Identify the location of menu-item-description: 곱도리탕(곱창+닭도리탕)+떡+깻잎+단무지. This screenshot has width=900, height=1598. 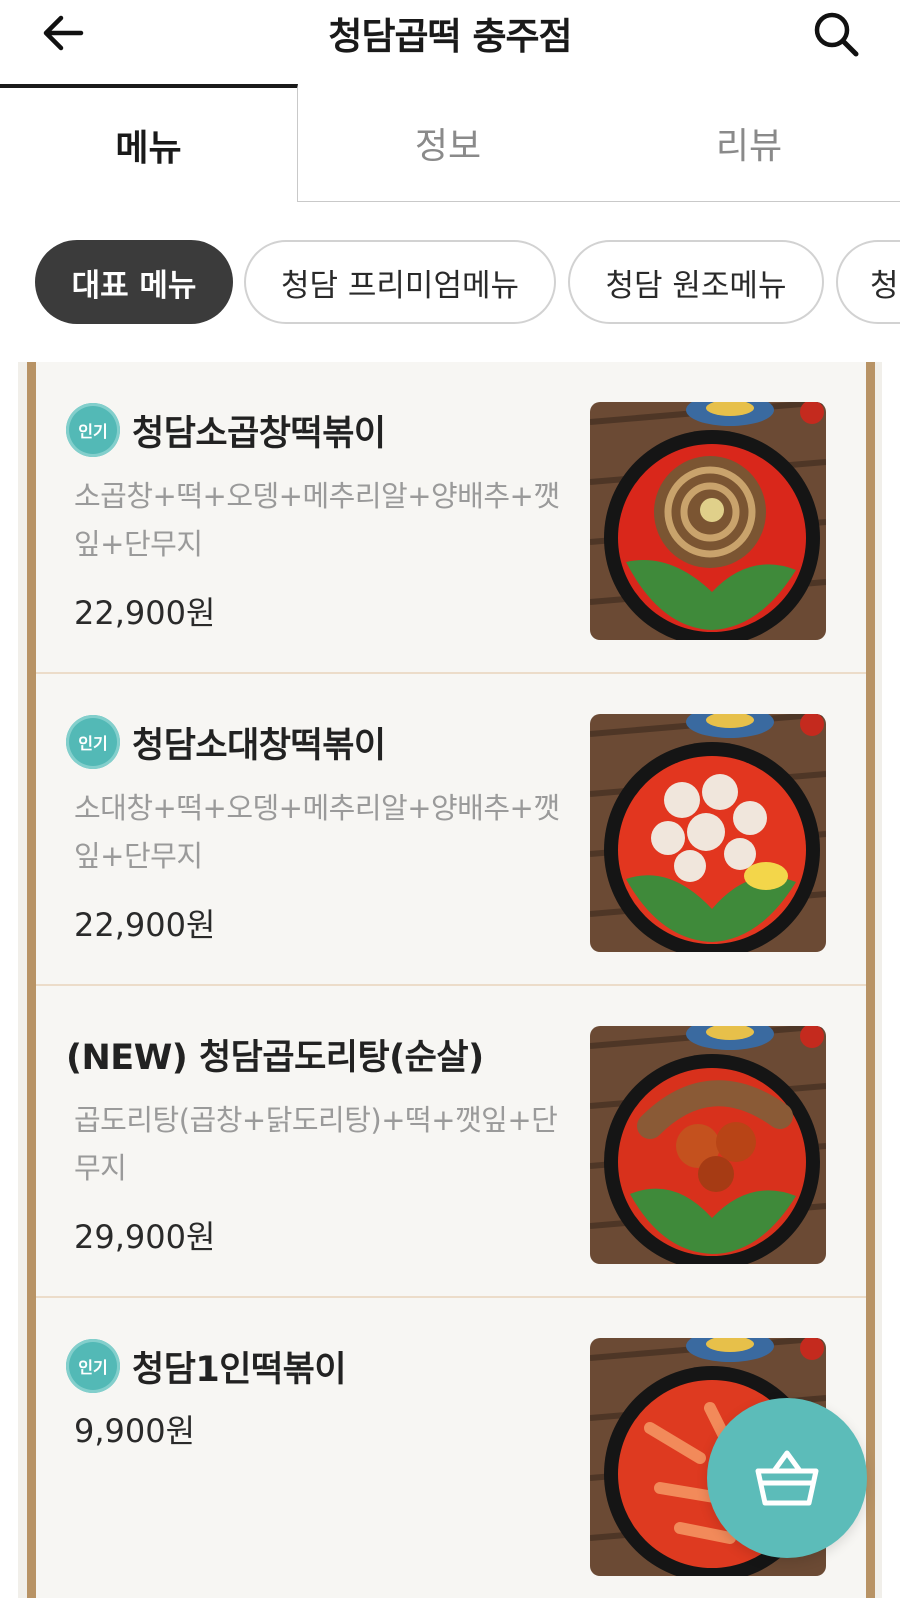
(316, 1144).